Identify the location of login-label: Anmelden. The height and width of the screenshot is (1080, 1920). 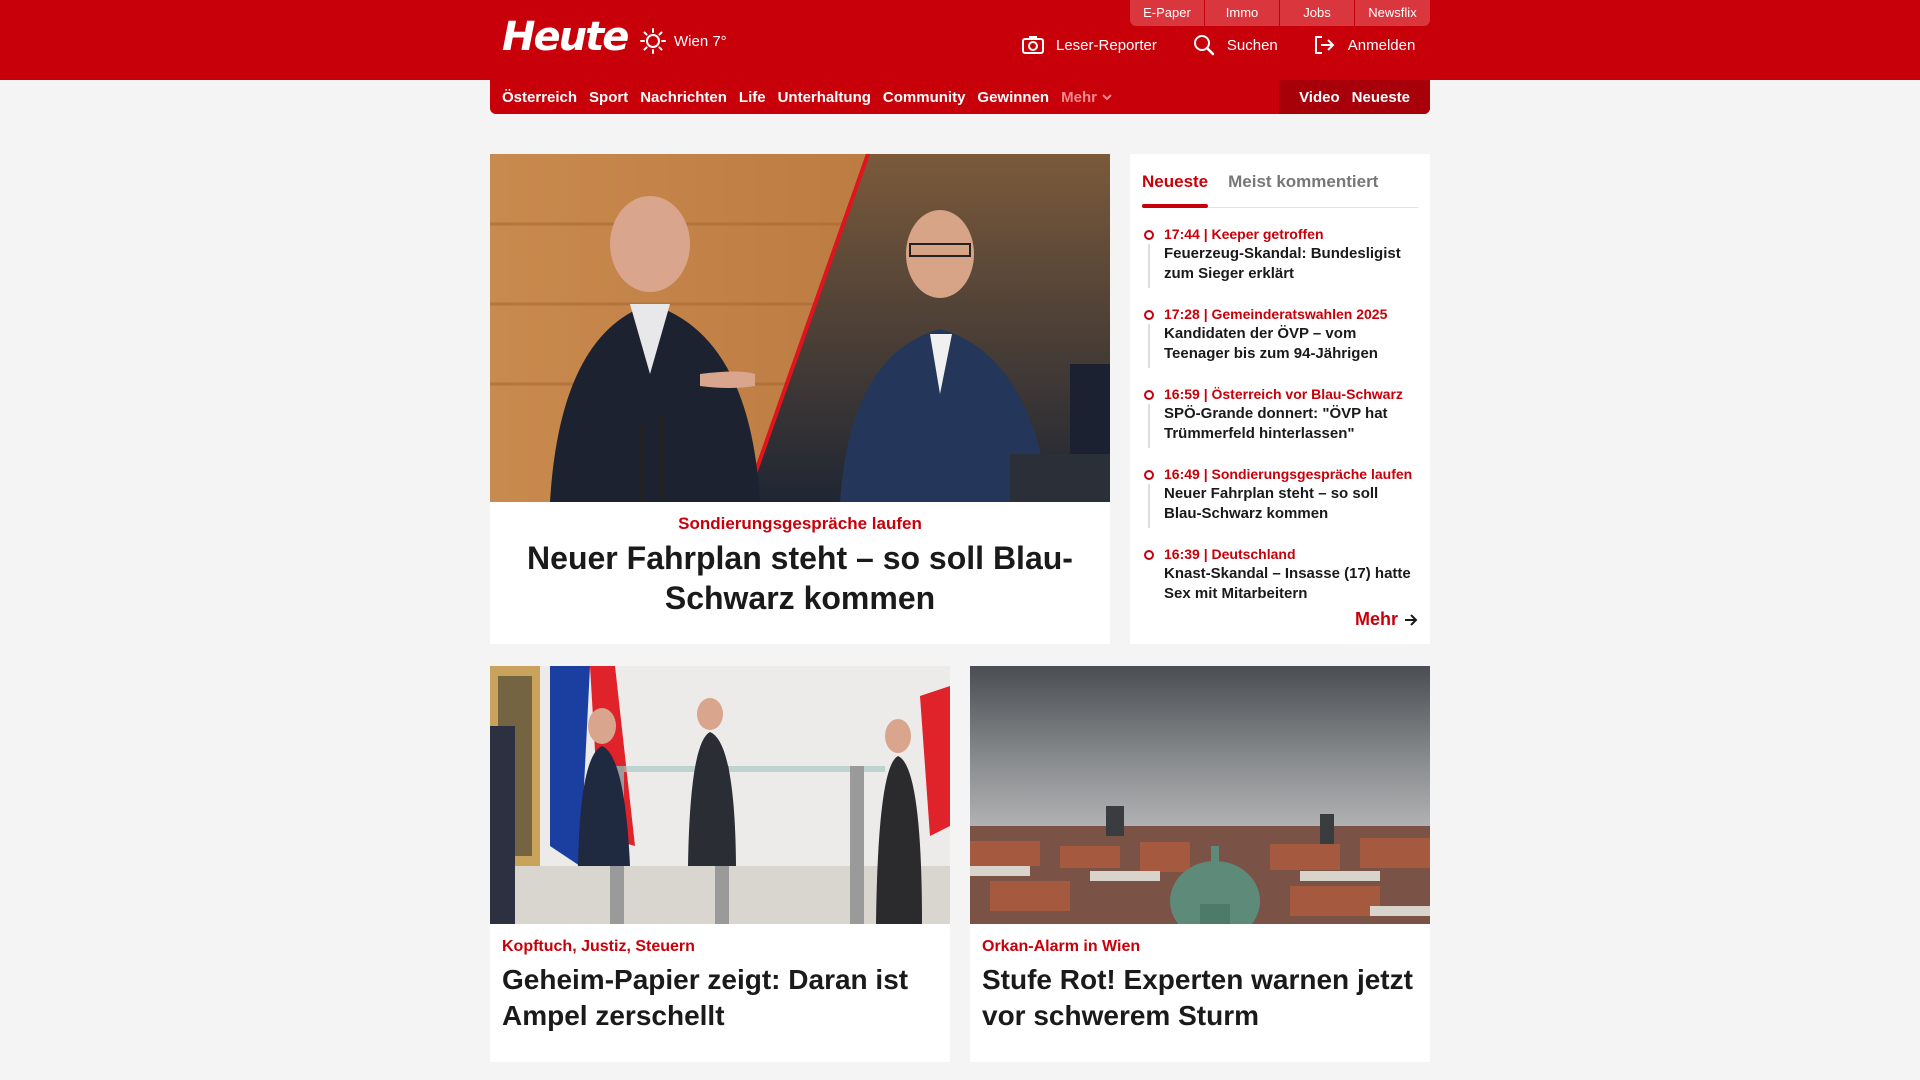
(1381, 45).